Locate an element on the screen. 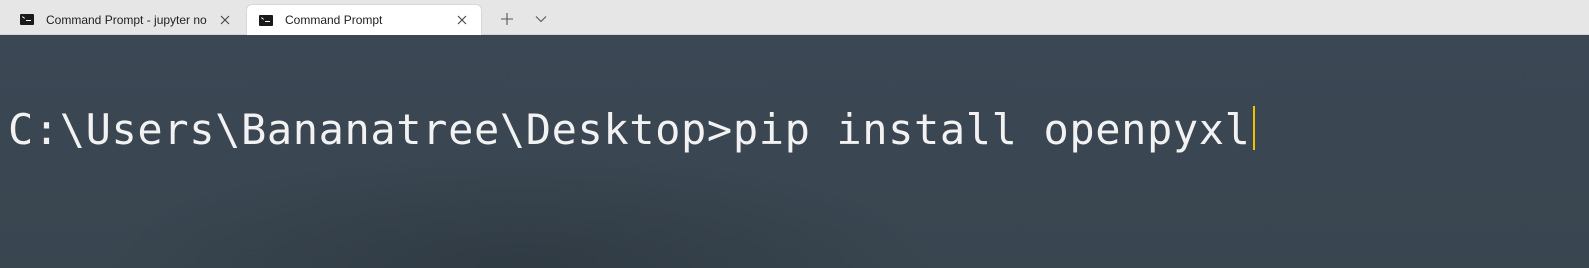  text-cursor is located at coordinates (1253, 128).